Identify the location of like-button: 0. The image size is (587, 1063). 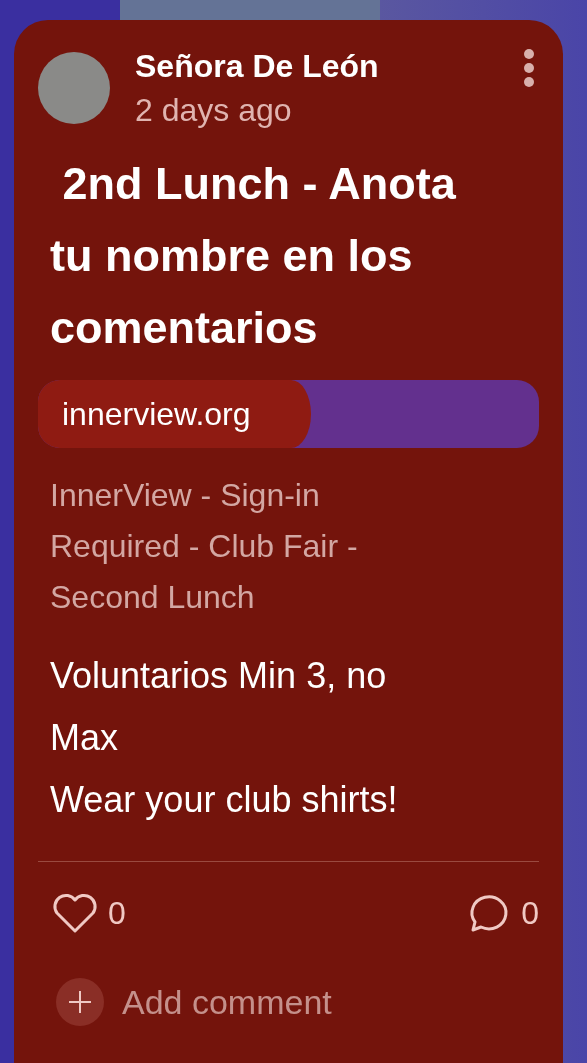
(89, 913).